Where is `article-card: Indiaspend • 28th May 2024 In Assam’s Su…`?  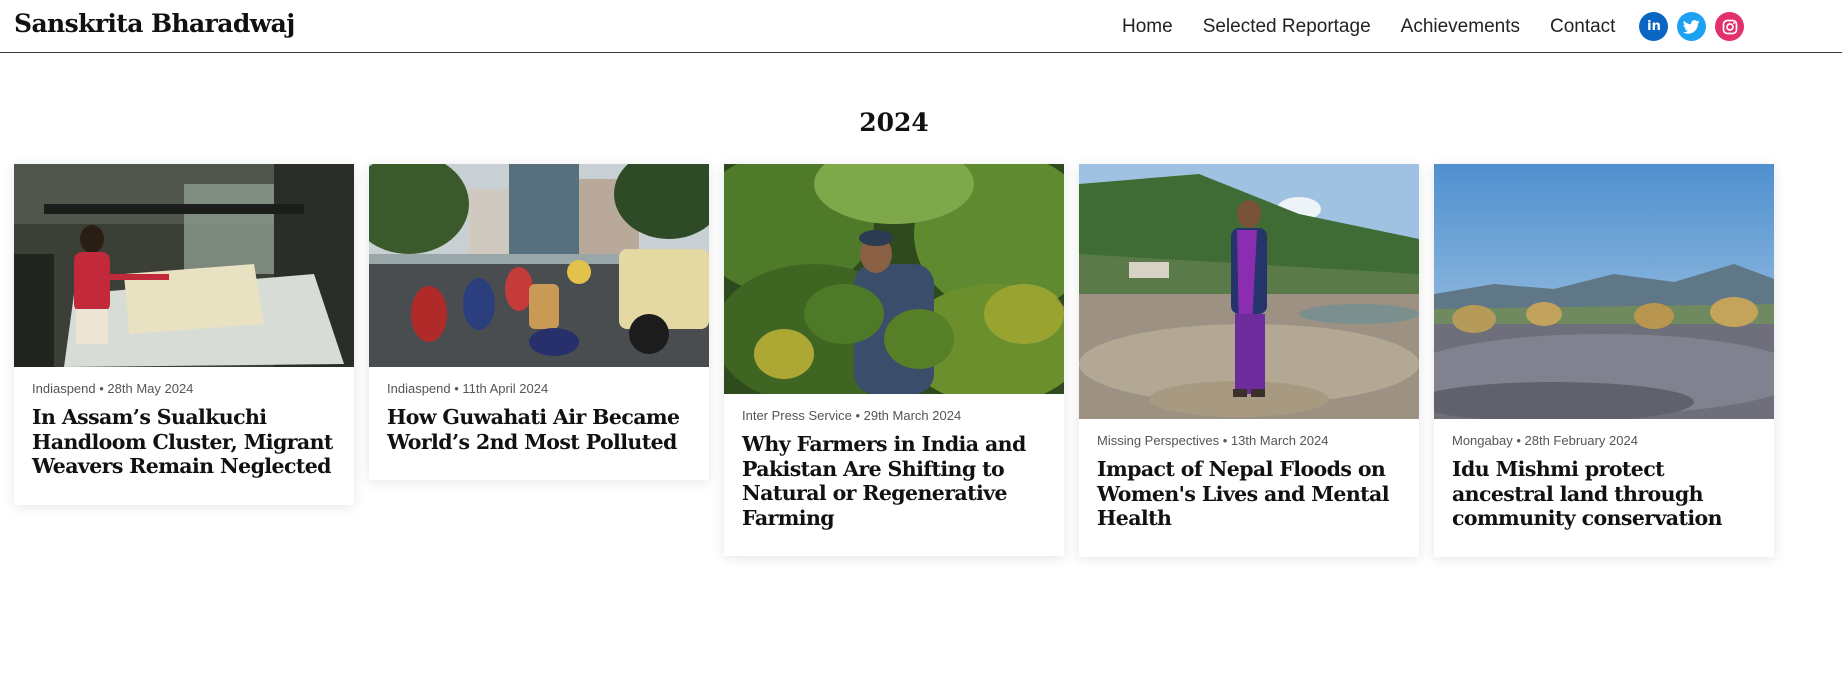
article-card: Indiaspend • 28th May 2024 In Assam’s Su… is located at coordinates (184, 334).